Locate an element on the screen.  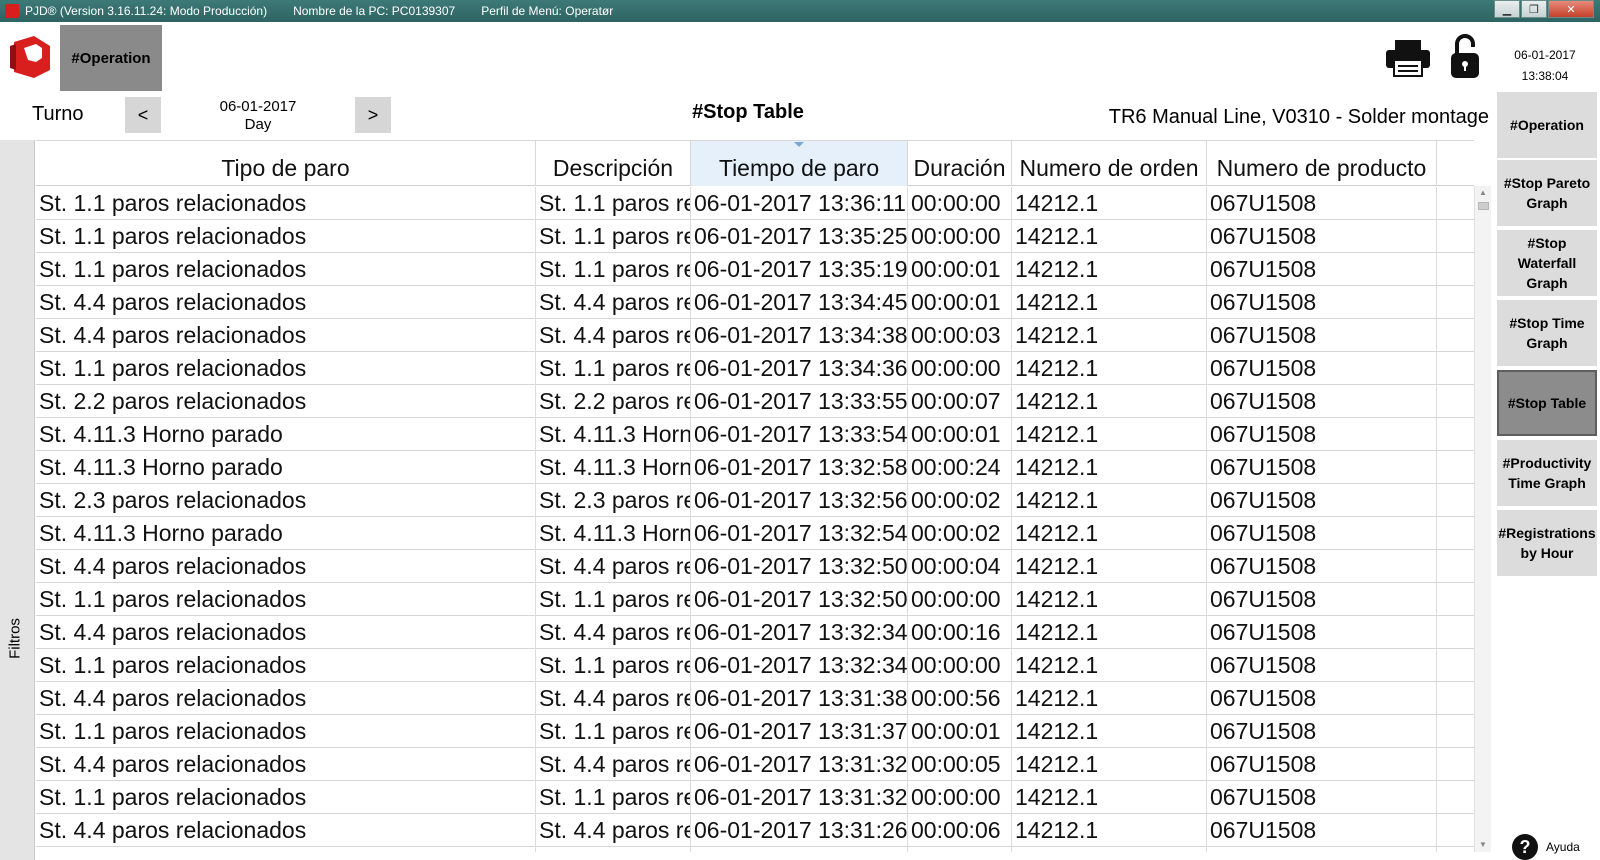
table-cell: 06-01-2017 13:34:45 is located at coordinates (799, 302).